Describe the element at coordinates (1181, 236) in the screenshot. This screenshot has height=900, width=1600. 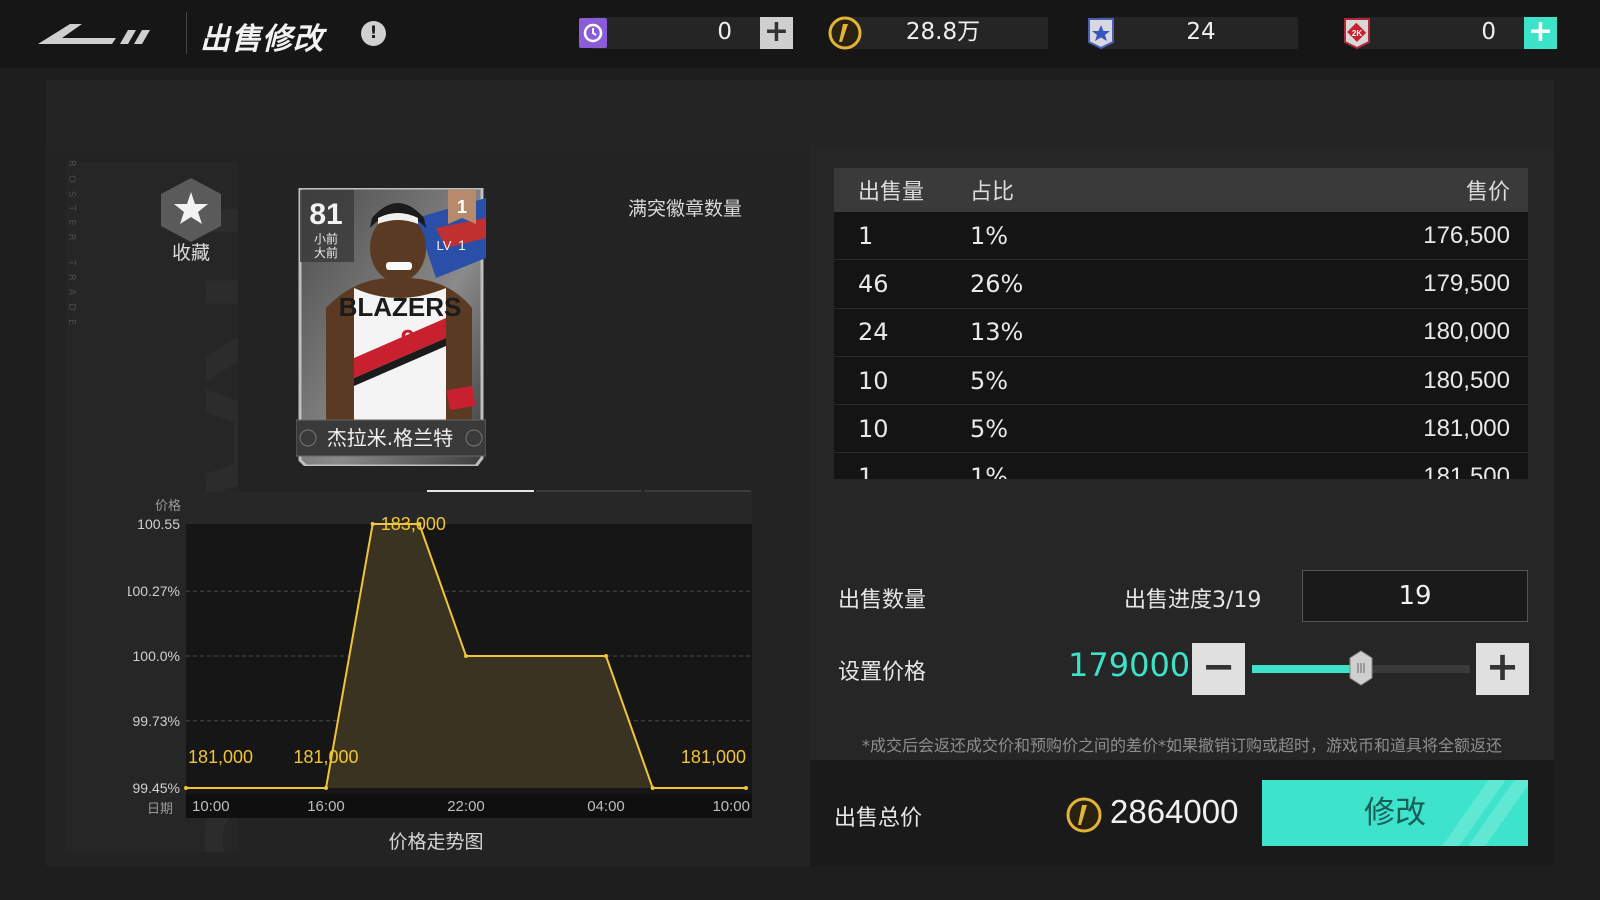
I see `table-row: 1 1% 176,500` at that location.